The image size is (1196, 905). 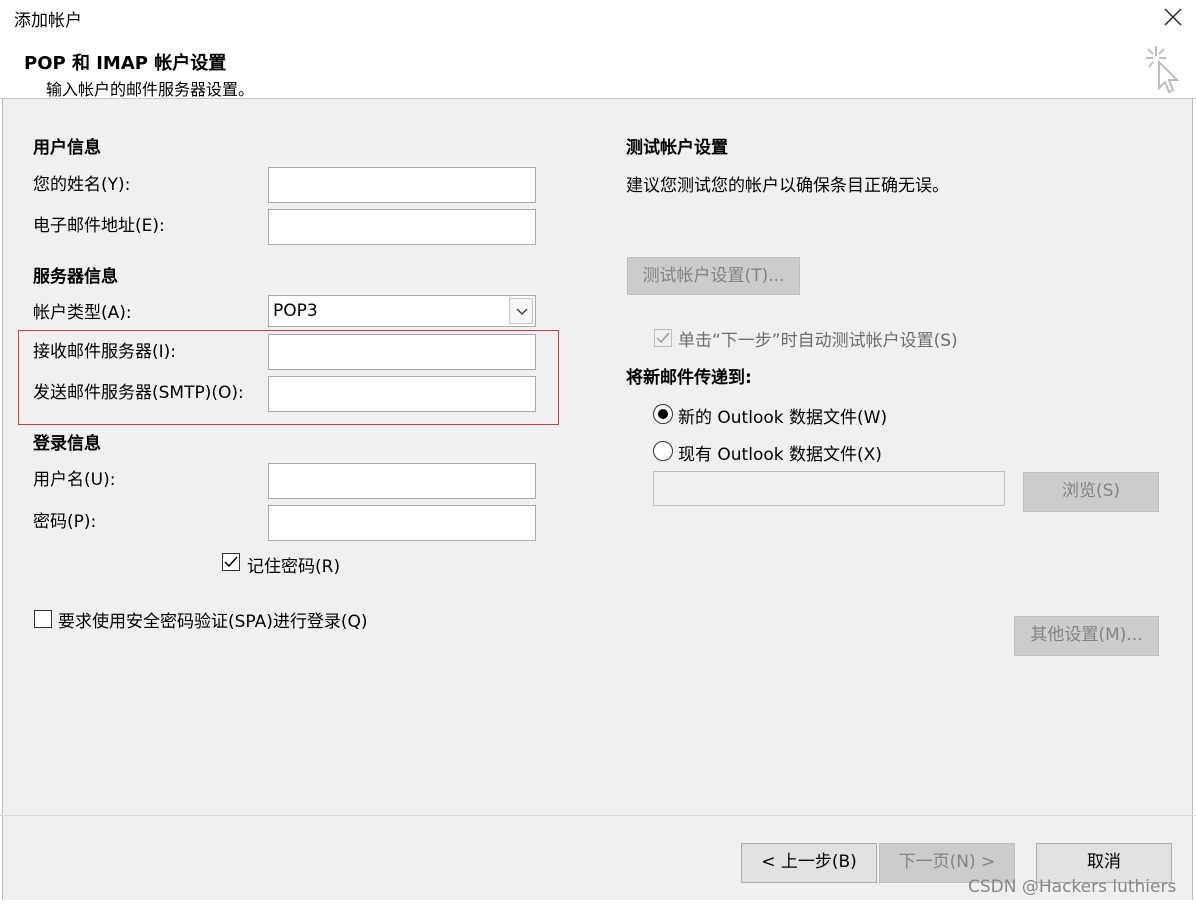 What do you see at coordinates (598, 67) in the screenshot?
I see `dialog-header: POP 和 IMAP 帐户设置 输入帐户的邮件服务器设置。` at bounding box center [598, 67].